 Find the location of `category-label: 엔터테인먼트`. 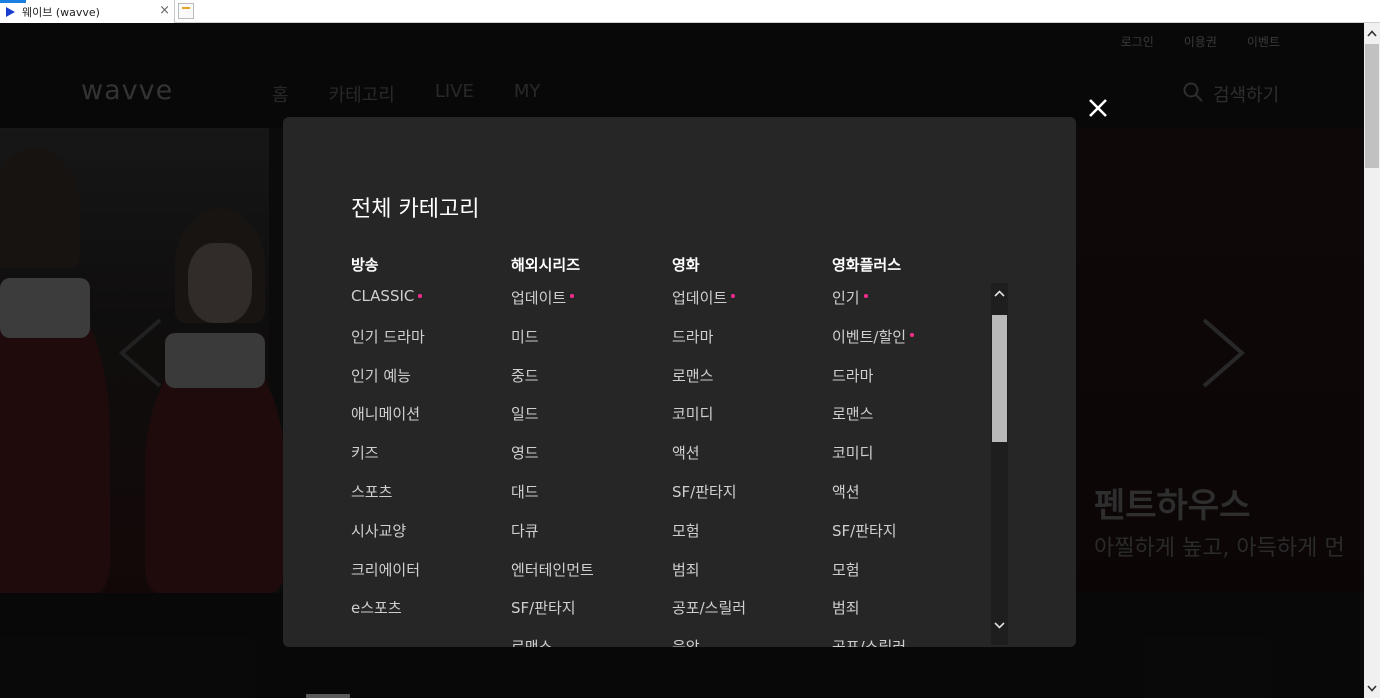

category-label: 엔터테인먼트 is located at coordinates (552, 569).